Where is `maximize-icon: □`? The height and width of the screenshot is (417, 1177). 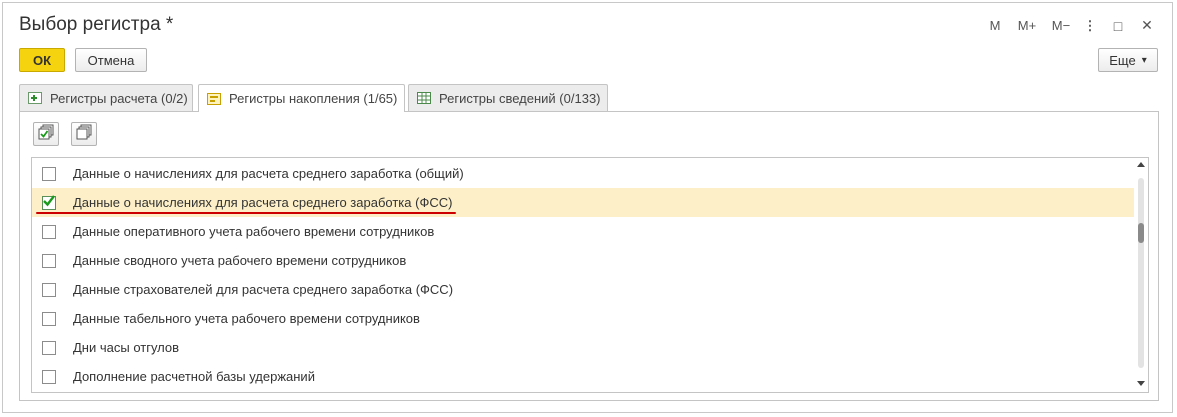
maximize-icon: □ is located at coordinates (1118, 26).